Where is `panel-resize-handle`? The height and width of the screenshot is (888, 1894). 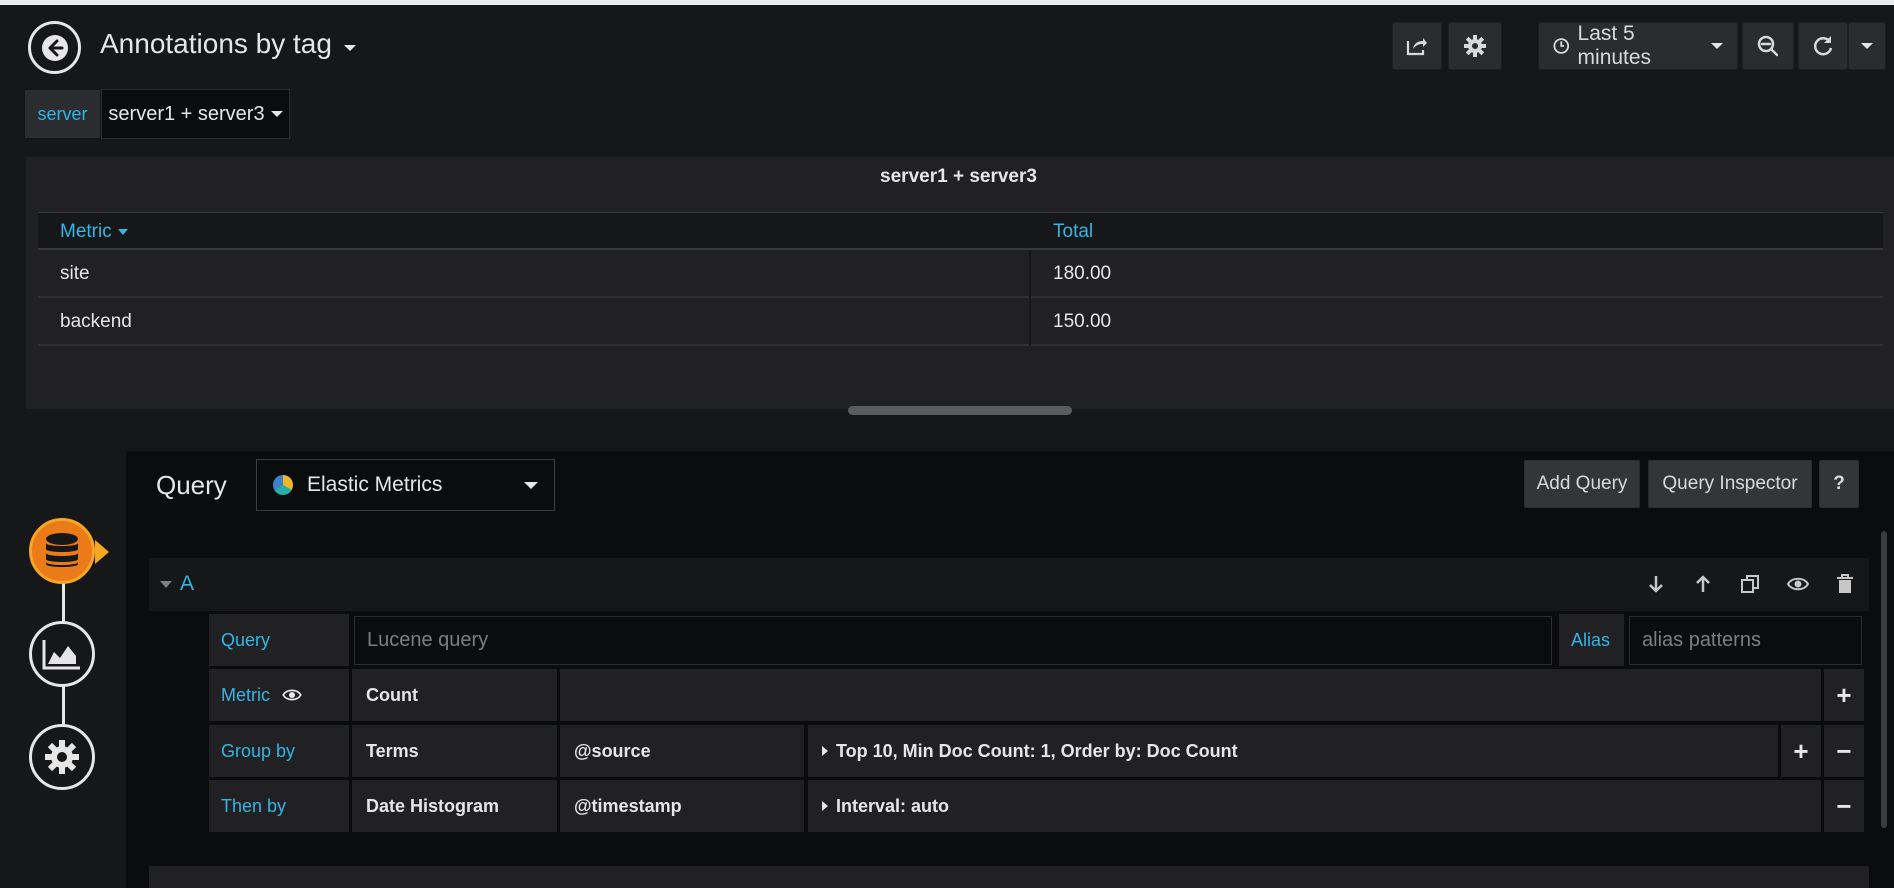
panel-resize-handle is located at coordinates (960, 410).